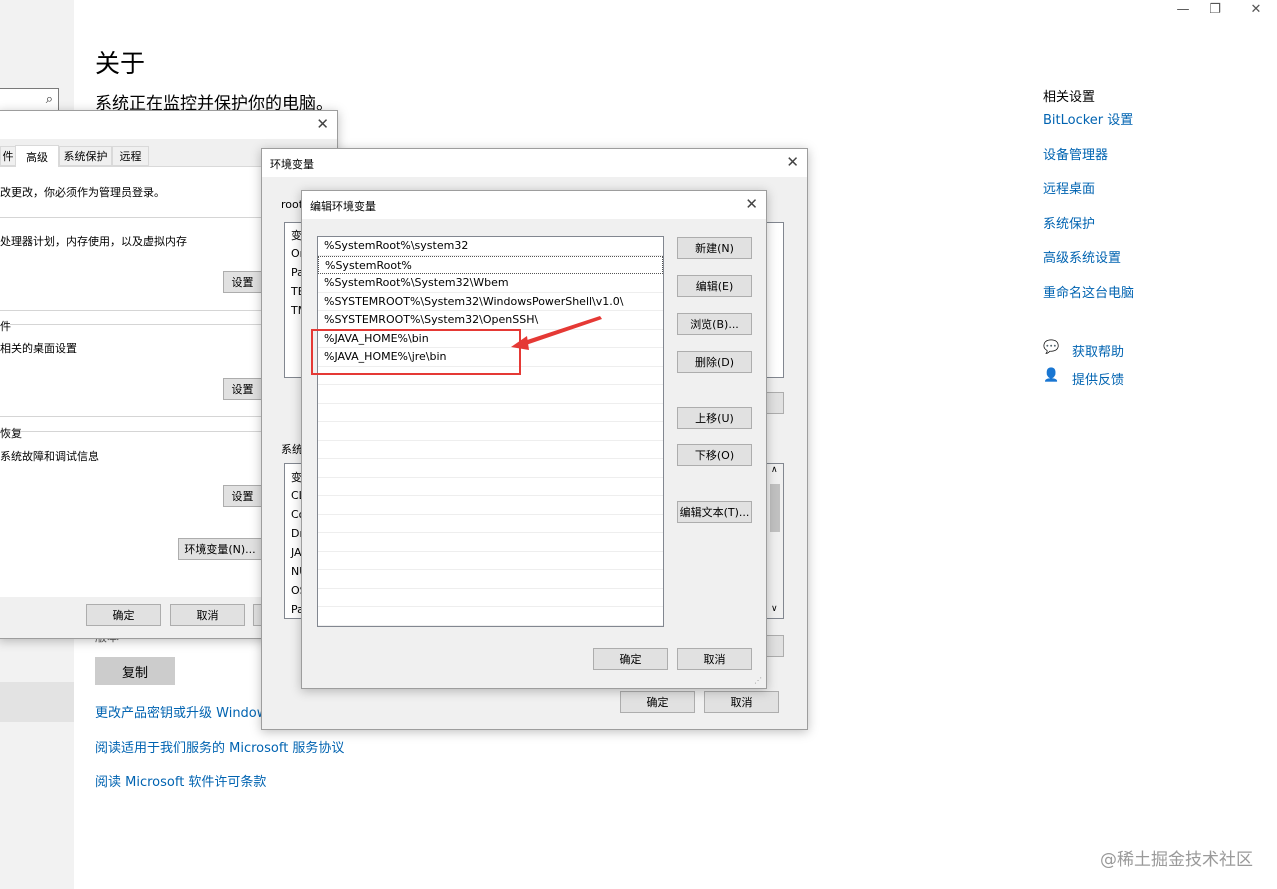 Image resolution: width=1277 pixels, height=889 pixels. I want to click on copy-button: 复制, so click(135, 671).